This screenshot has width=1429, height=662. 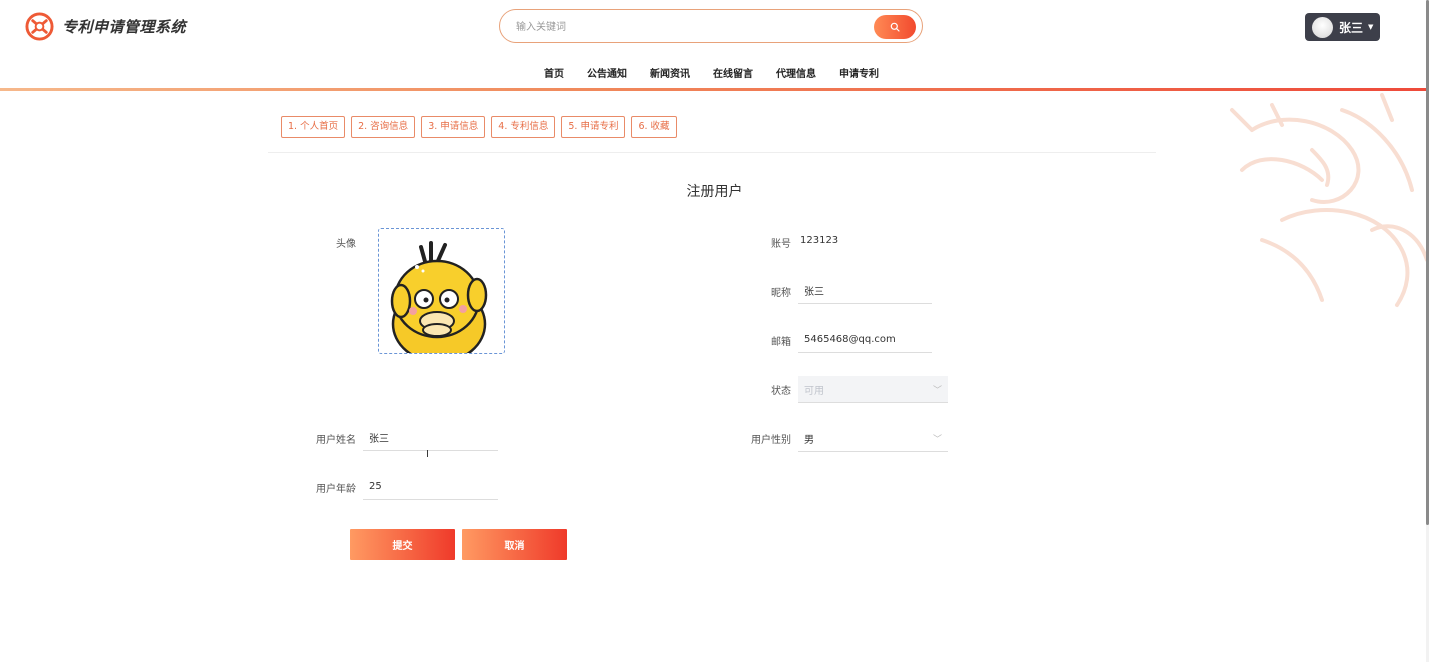 I want to click on nav-item-home: 首页, so click(x=554, y=72).